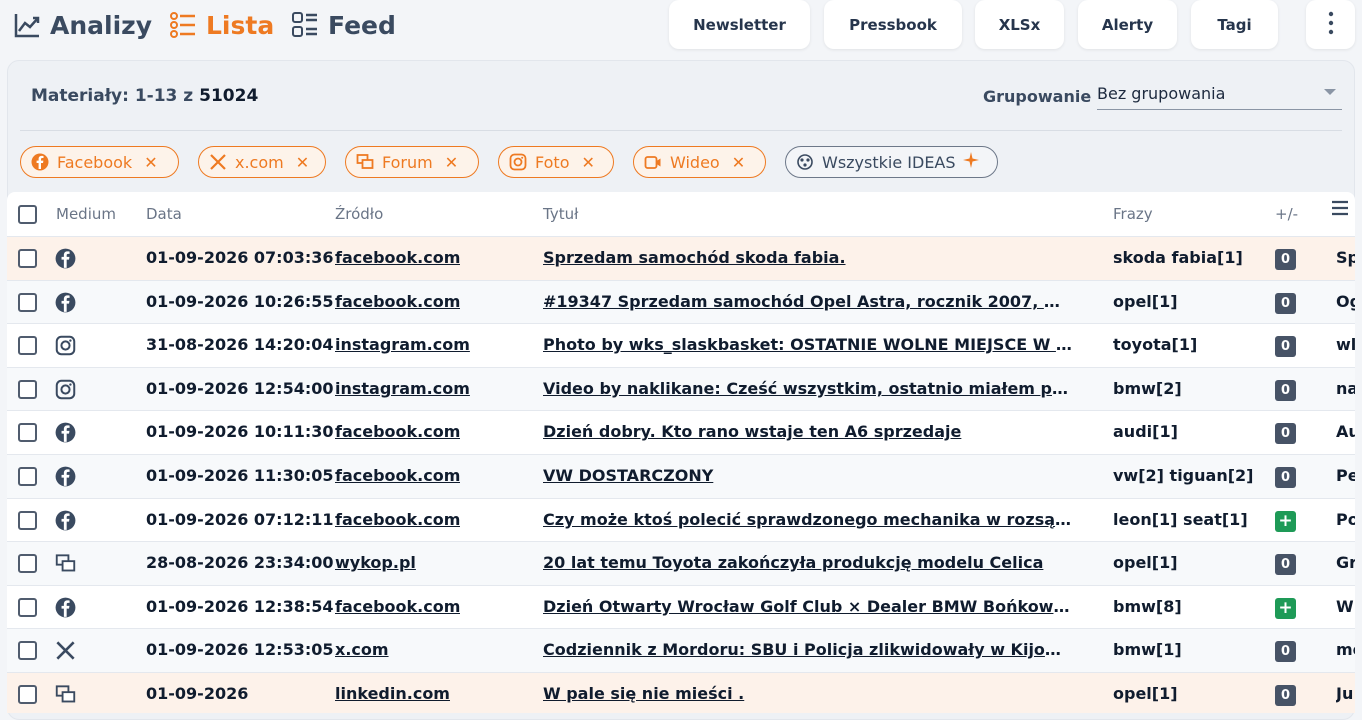  Describe the element at coordinates (240, 475) in the screenshot. I see `row-date: 01-09-2026 11:30:05` at that location.